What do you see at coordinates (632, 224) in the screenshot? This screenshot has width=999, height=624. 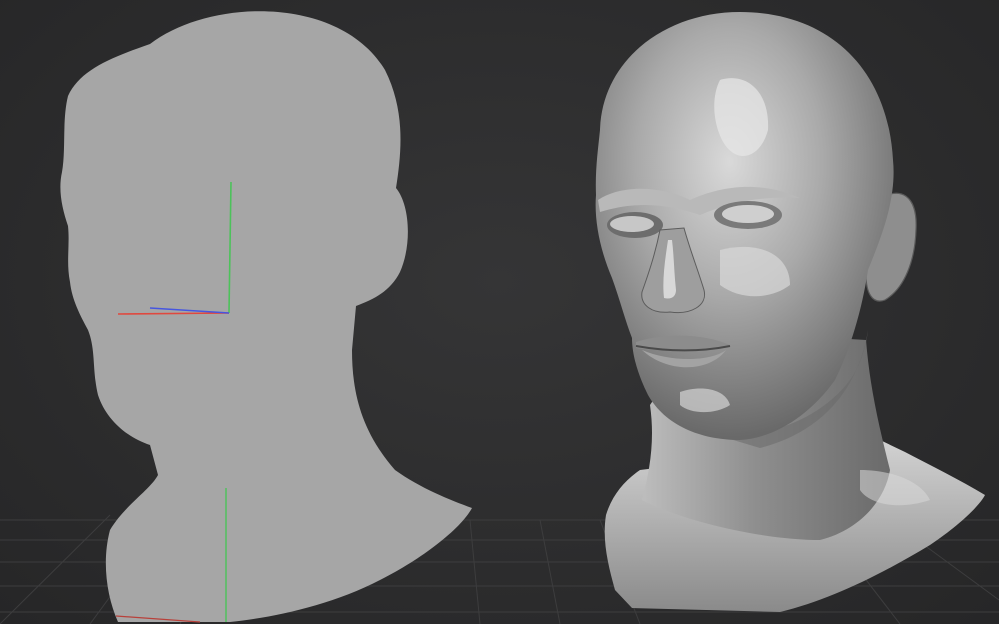 I see `sculpt-left-eye` at bounding box center [632, 224].